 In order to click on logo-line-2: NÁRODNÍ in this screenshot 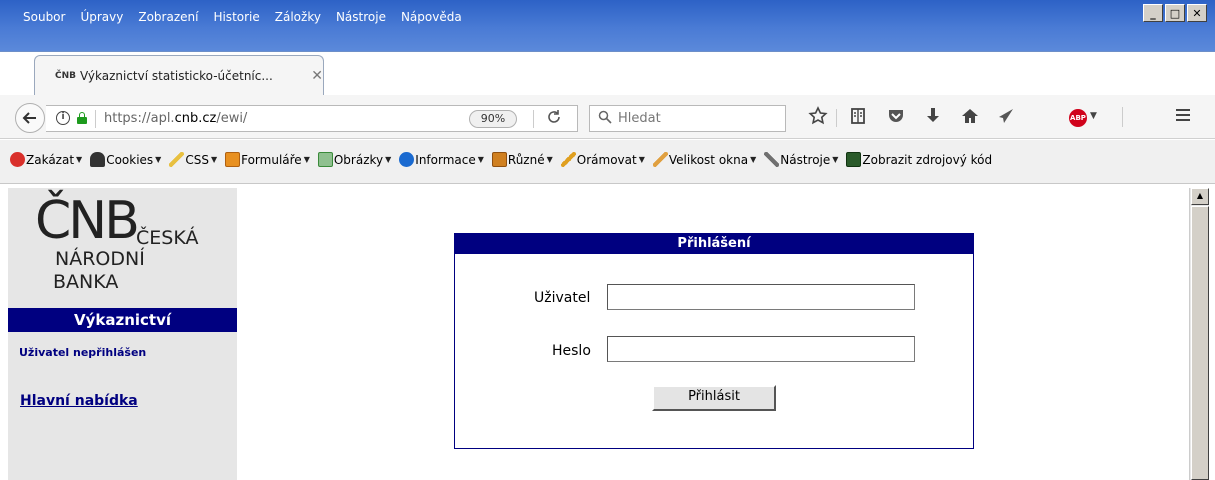, I will do `click(100, 259)`.